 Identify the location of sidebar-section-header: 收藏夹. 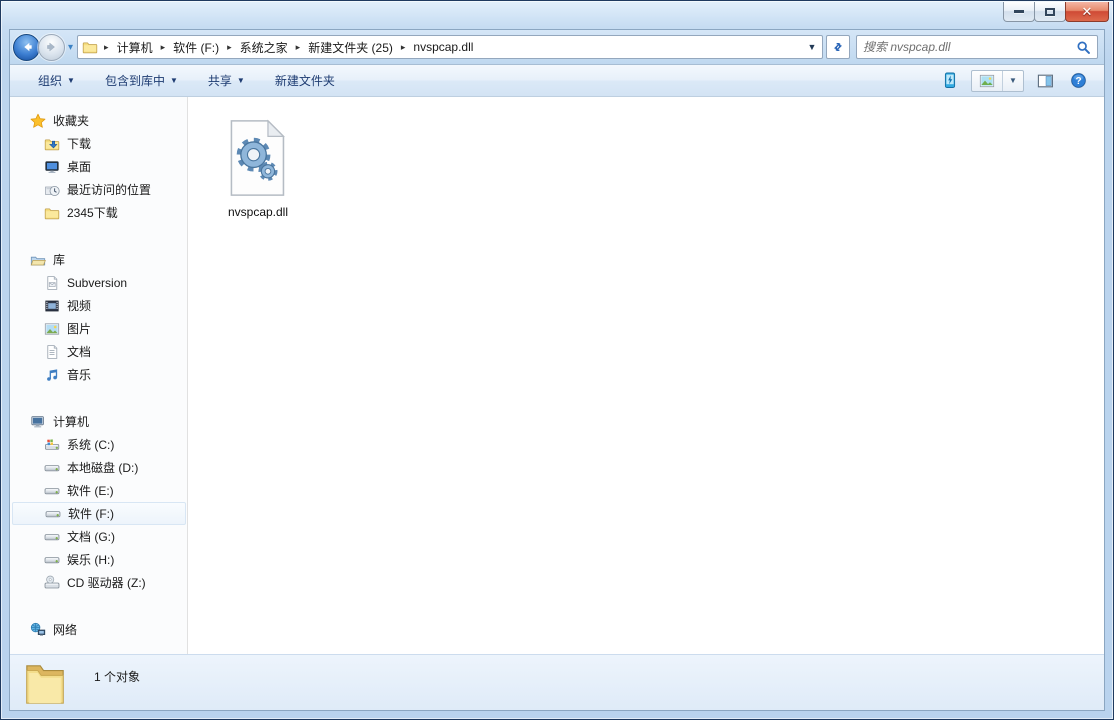
(98, 120).